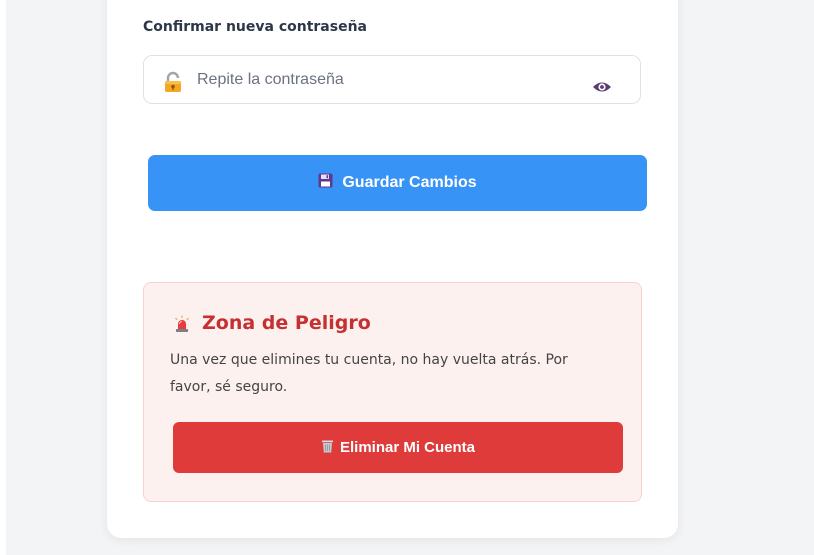  I want to click on confirm-password-field, so click(392, 79).